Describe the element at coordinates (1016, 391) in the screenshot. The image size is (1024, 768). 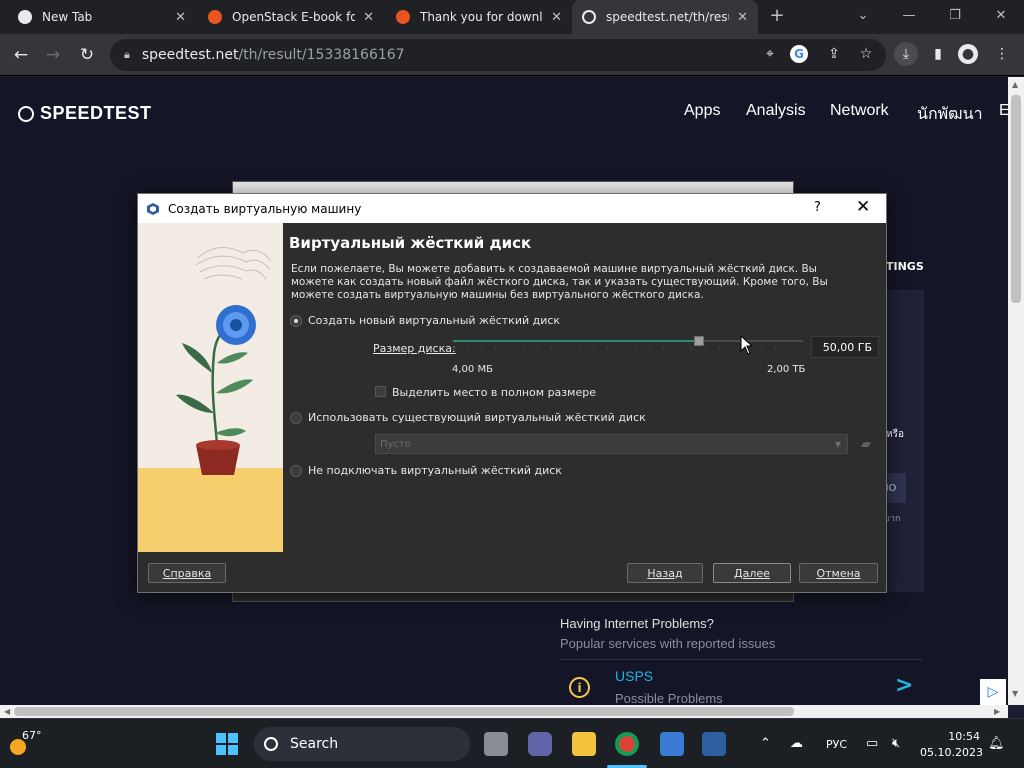
I see `vertical-scrollbar: ▲ ▼` at that location.